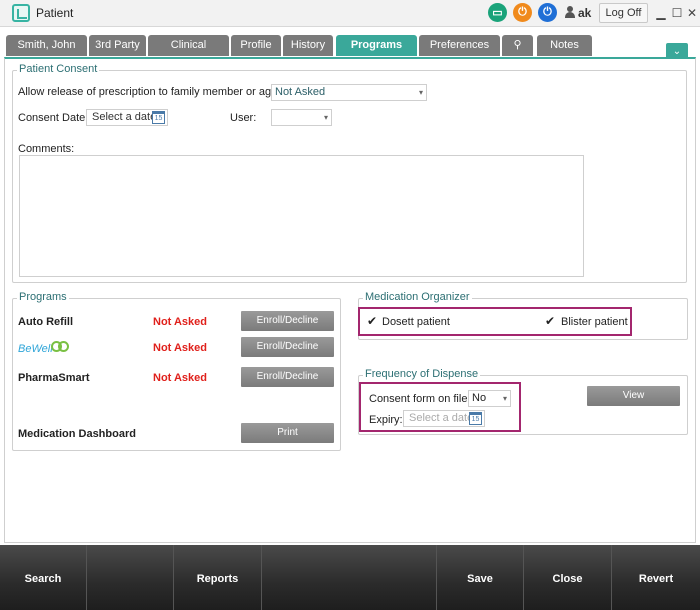 This screenshot has height=610, width=700. What do you see at coordinates (691, 13) in the screenshot?
I see `close-window-button: ✕` at bounding box center [691, 13].